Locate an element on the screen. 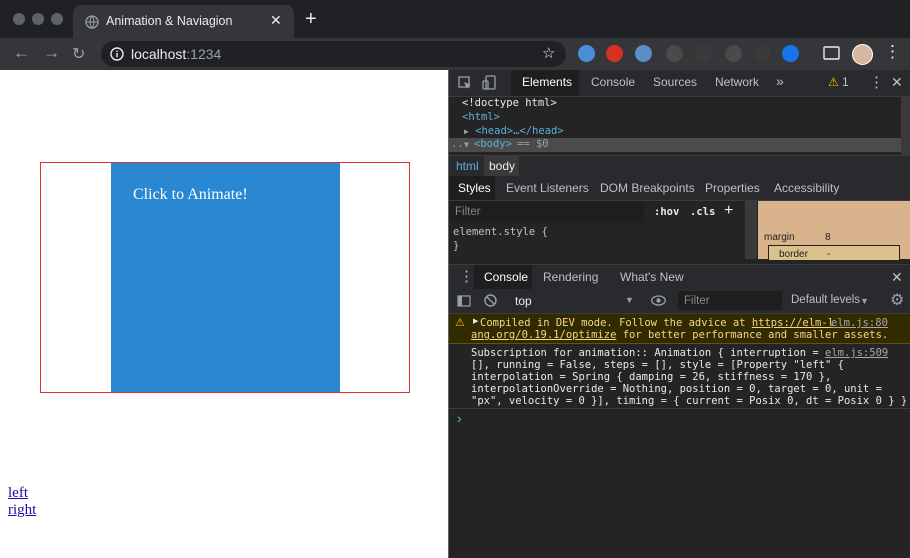 This screenshot has width=910, height=558. minimize-window-button is located at coordinates (38, 19).